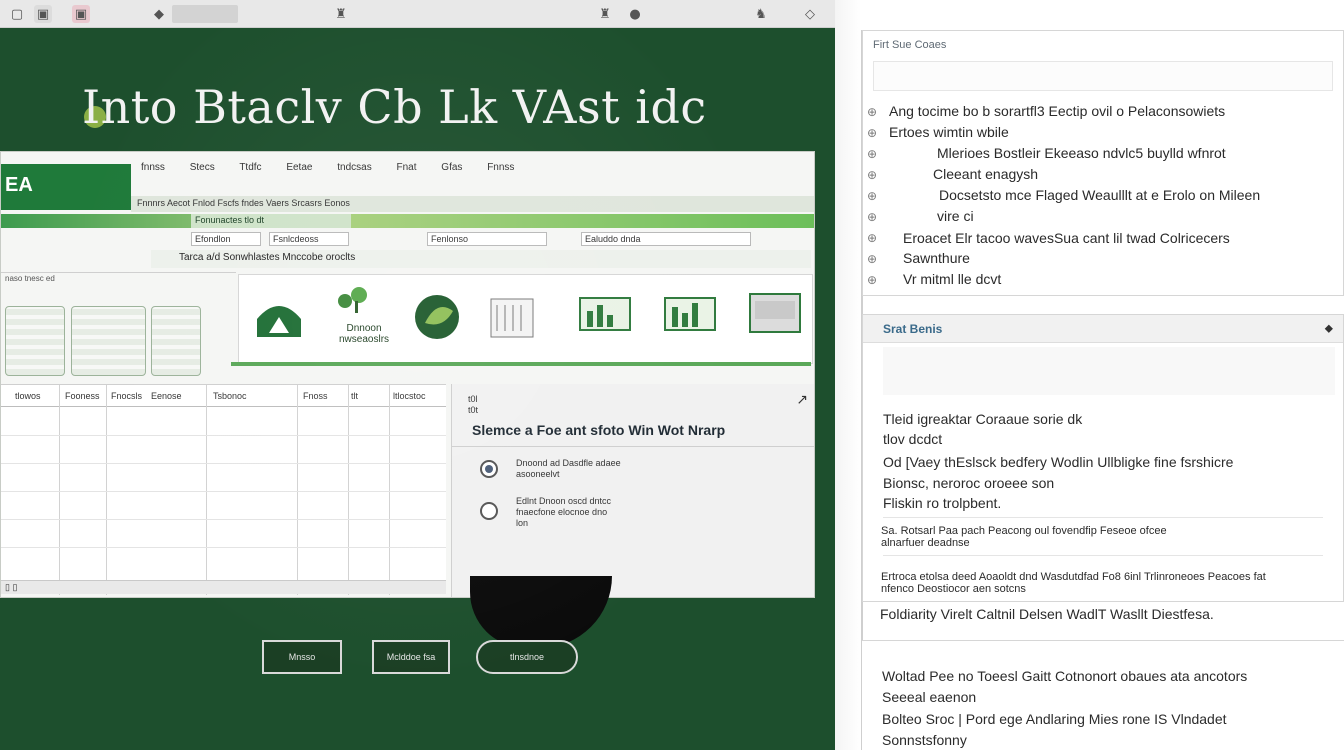 Image resolution: width=1344 pixels, height=750 pixels. What do you see at coordinates (417, 14) in the screenshot?
I see `top-toolbar: ▢ ▣ ▣ ◆ ♜ ♜ ● ♞ ◇` at bounding box center [417, 14].